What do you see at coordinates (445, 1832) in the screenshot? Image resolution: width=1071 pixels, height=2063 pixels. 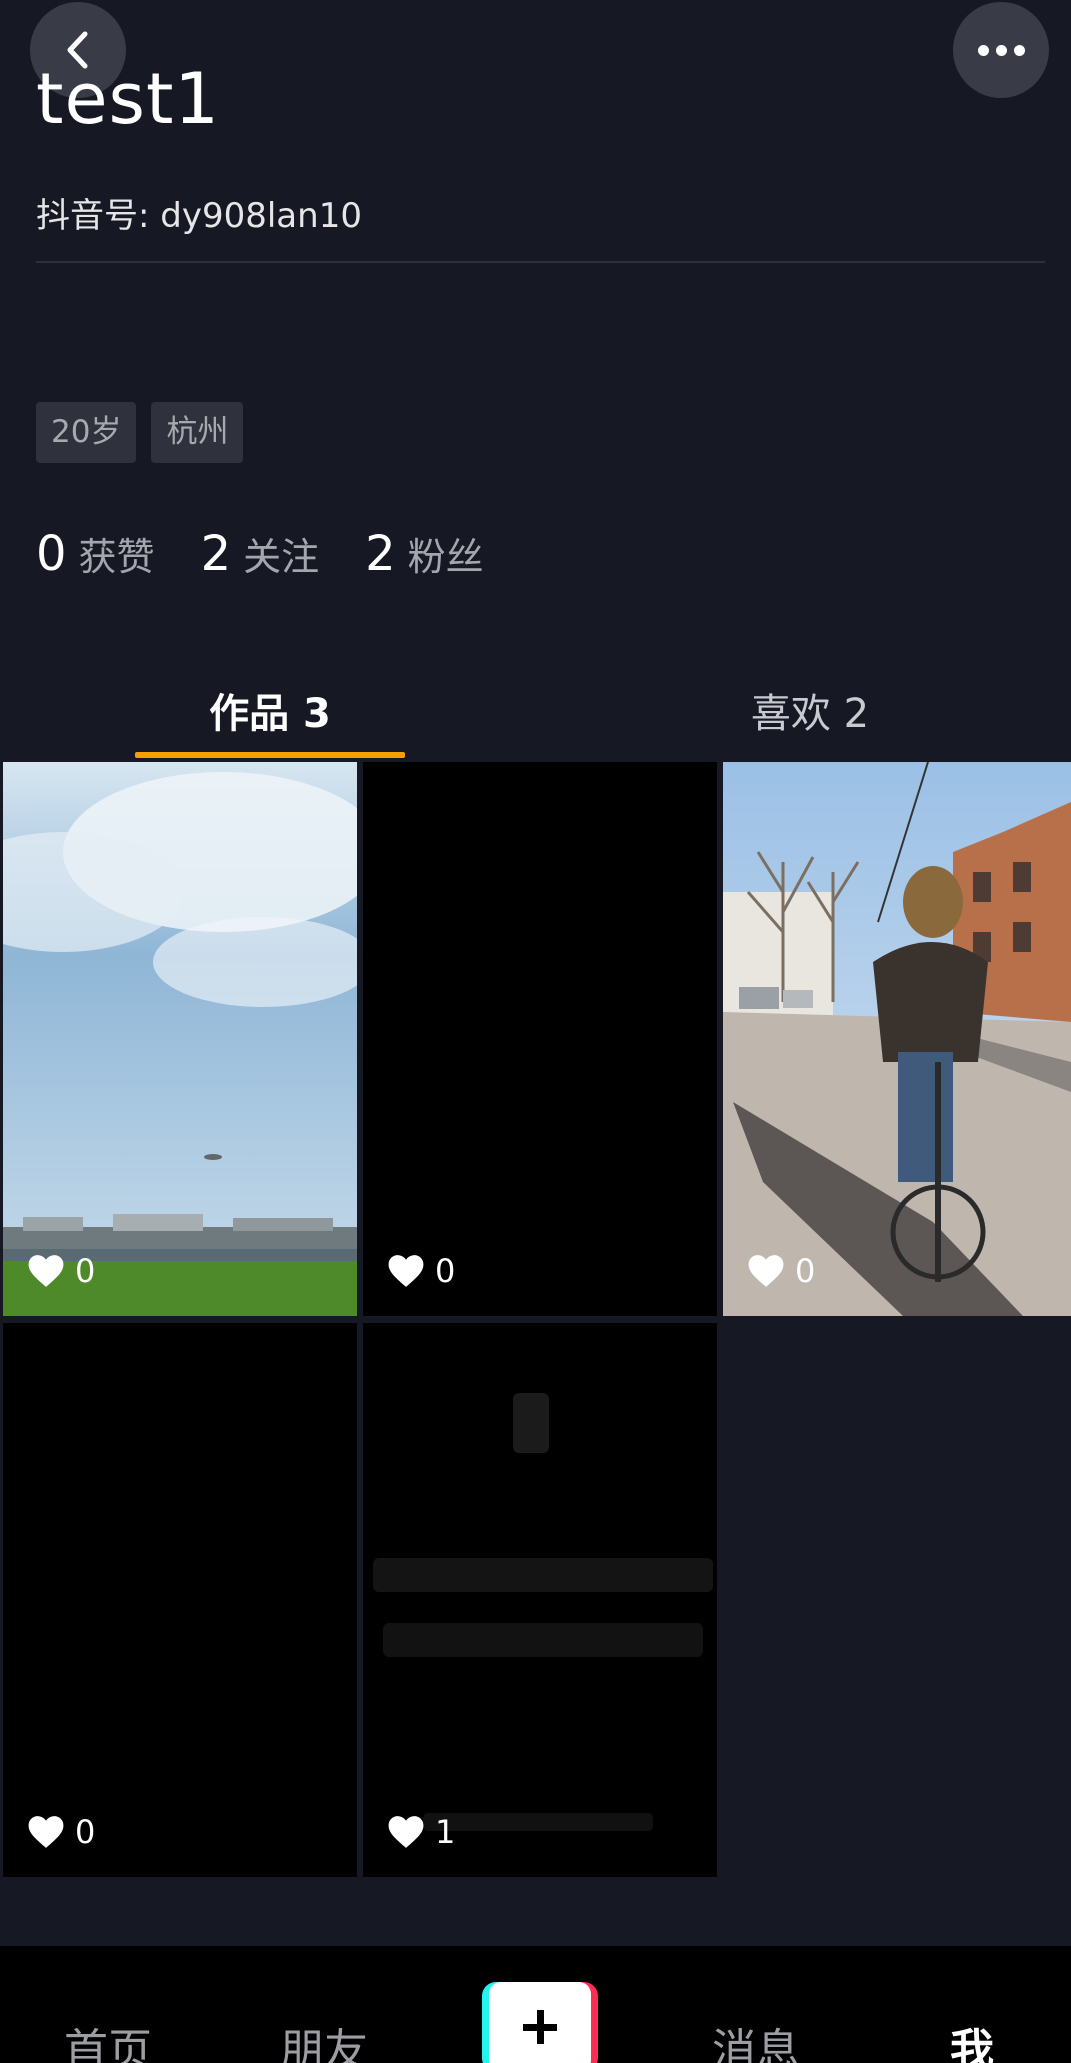 I see `like-count-value: 1` at bounding box center [445, 1832].